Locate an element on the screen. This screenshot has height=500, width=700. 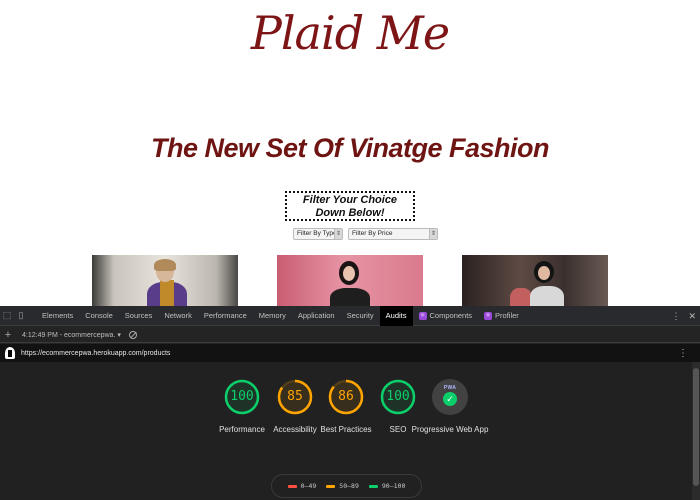
pwa-badge-icon: PWA ✓ is located at coordinates (450, 397).